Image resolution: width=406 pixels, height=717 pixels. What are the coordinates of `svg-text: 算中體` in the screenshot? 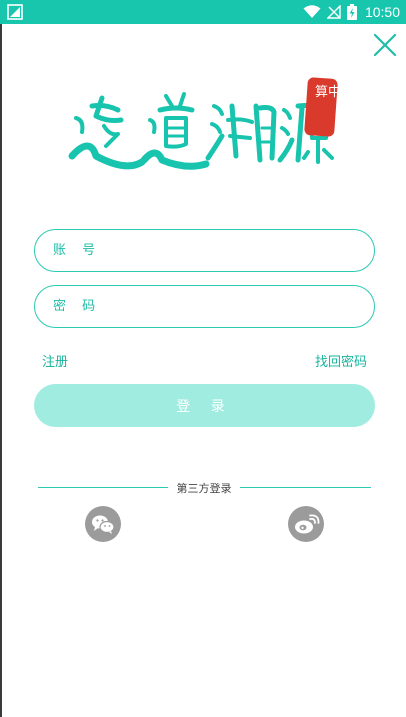 It's located at (327, 92).